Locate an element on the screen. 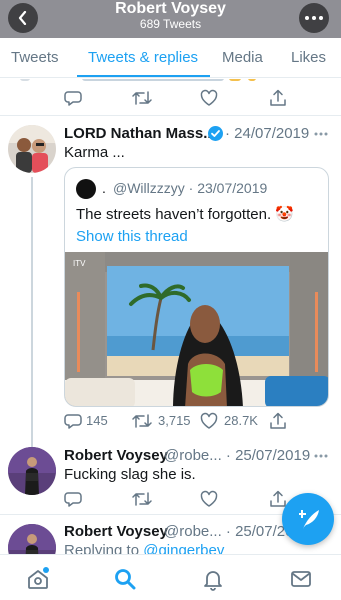 This screenshot has height=600, width=341. tweet-divider is located at coordinates (170, 115).